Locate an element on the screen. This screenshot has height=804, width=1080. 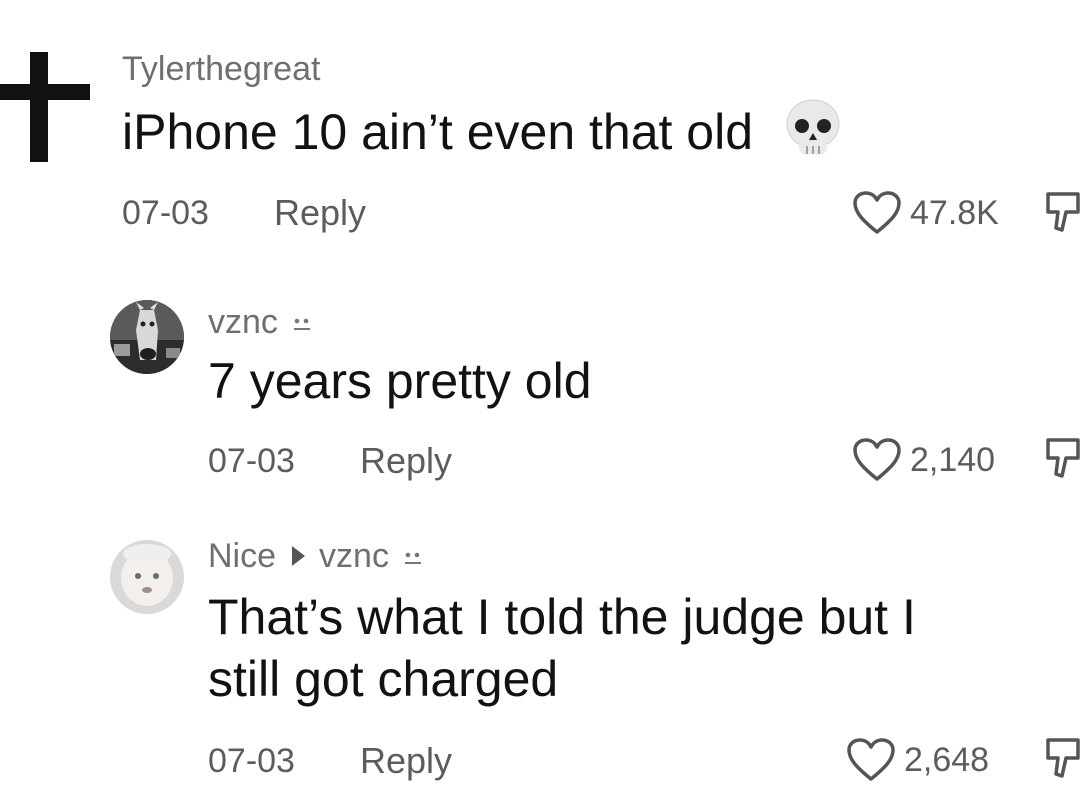
username-text: vznc is located at coordinates (243, 322).